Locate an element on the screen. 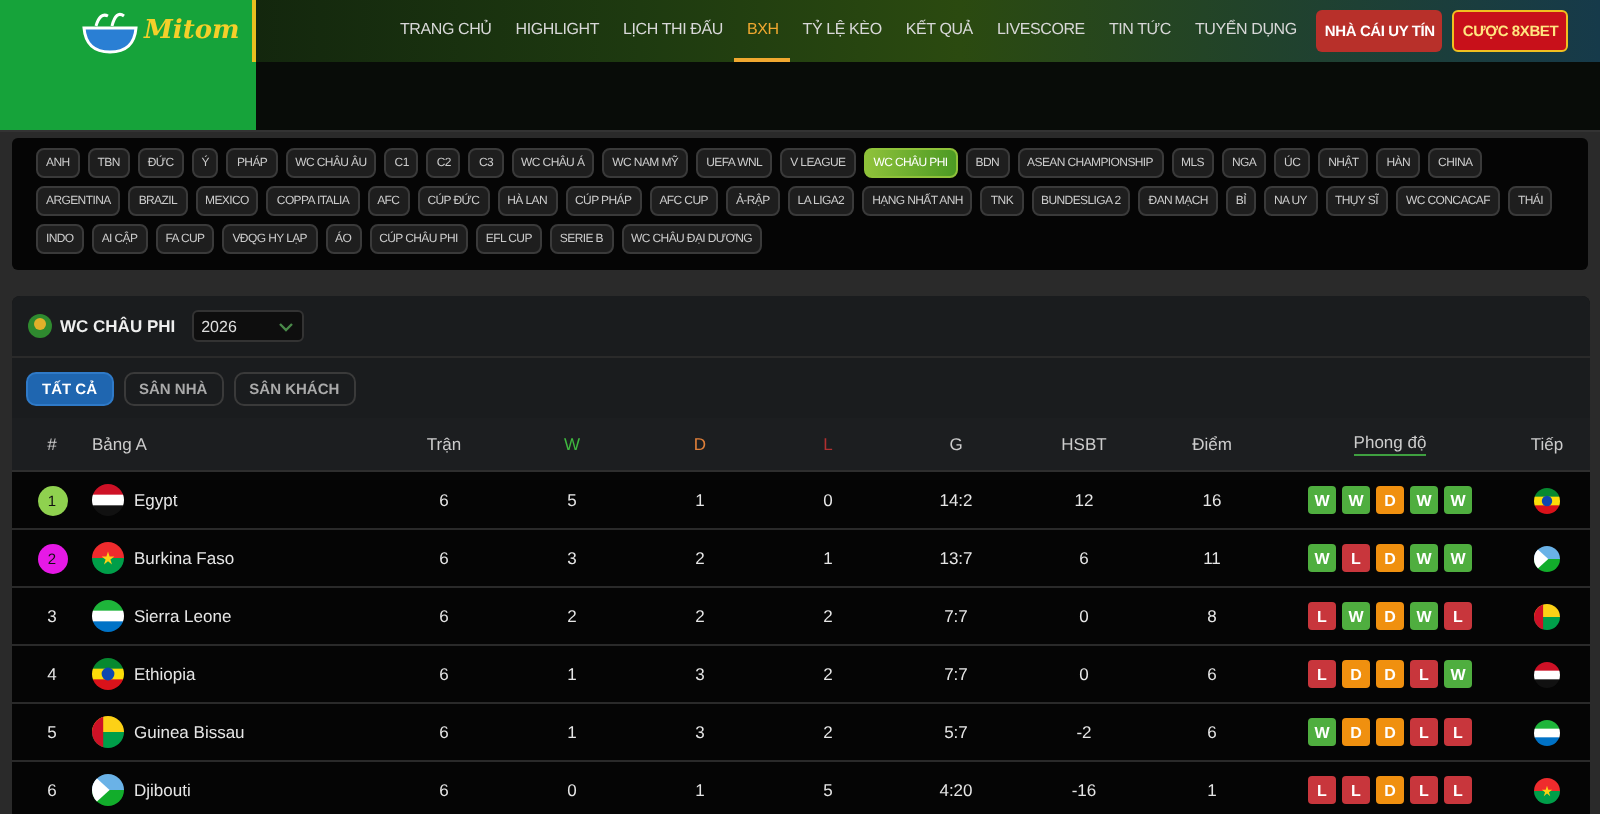 This screenshot has height=814, width=1600. column-header: Bảng A is located at coordinates (119, 444).